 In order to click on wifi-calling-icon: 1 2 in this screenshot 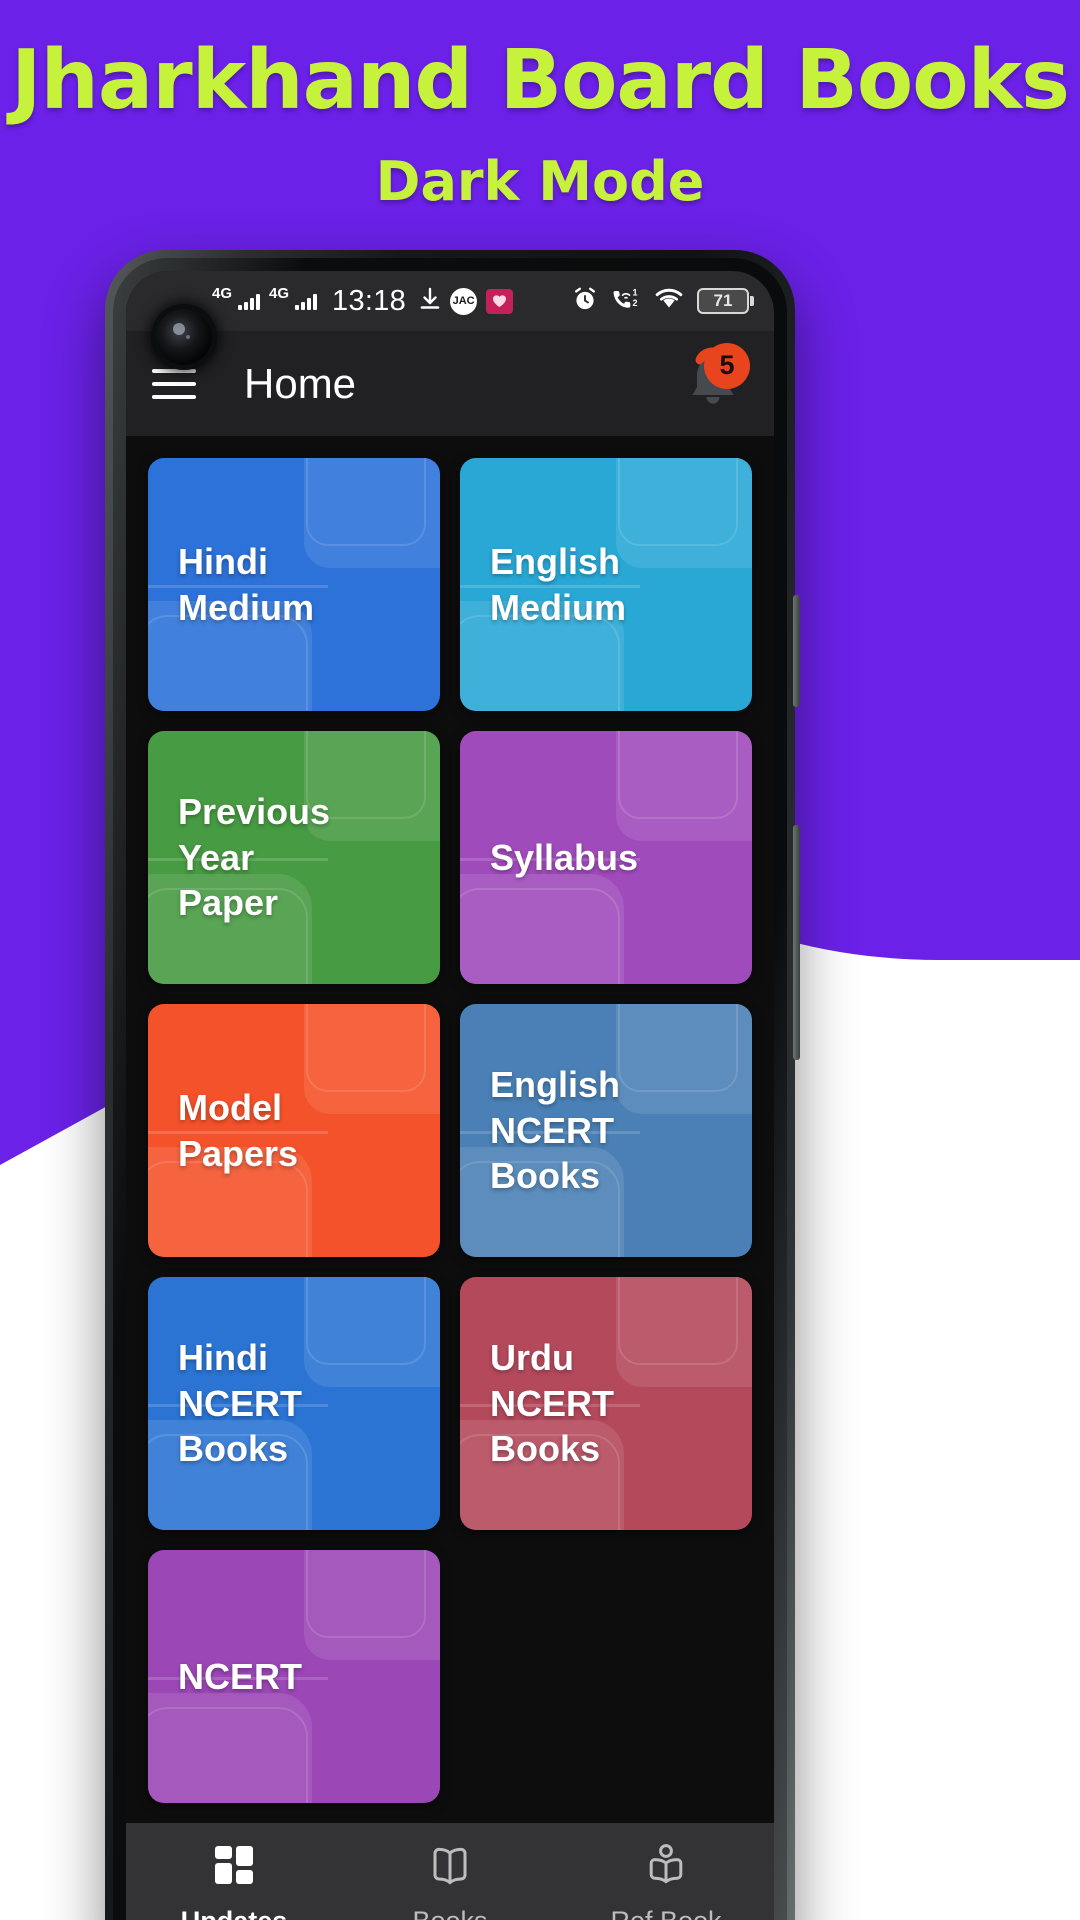, I will do `click(626, 301)`.